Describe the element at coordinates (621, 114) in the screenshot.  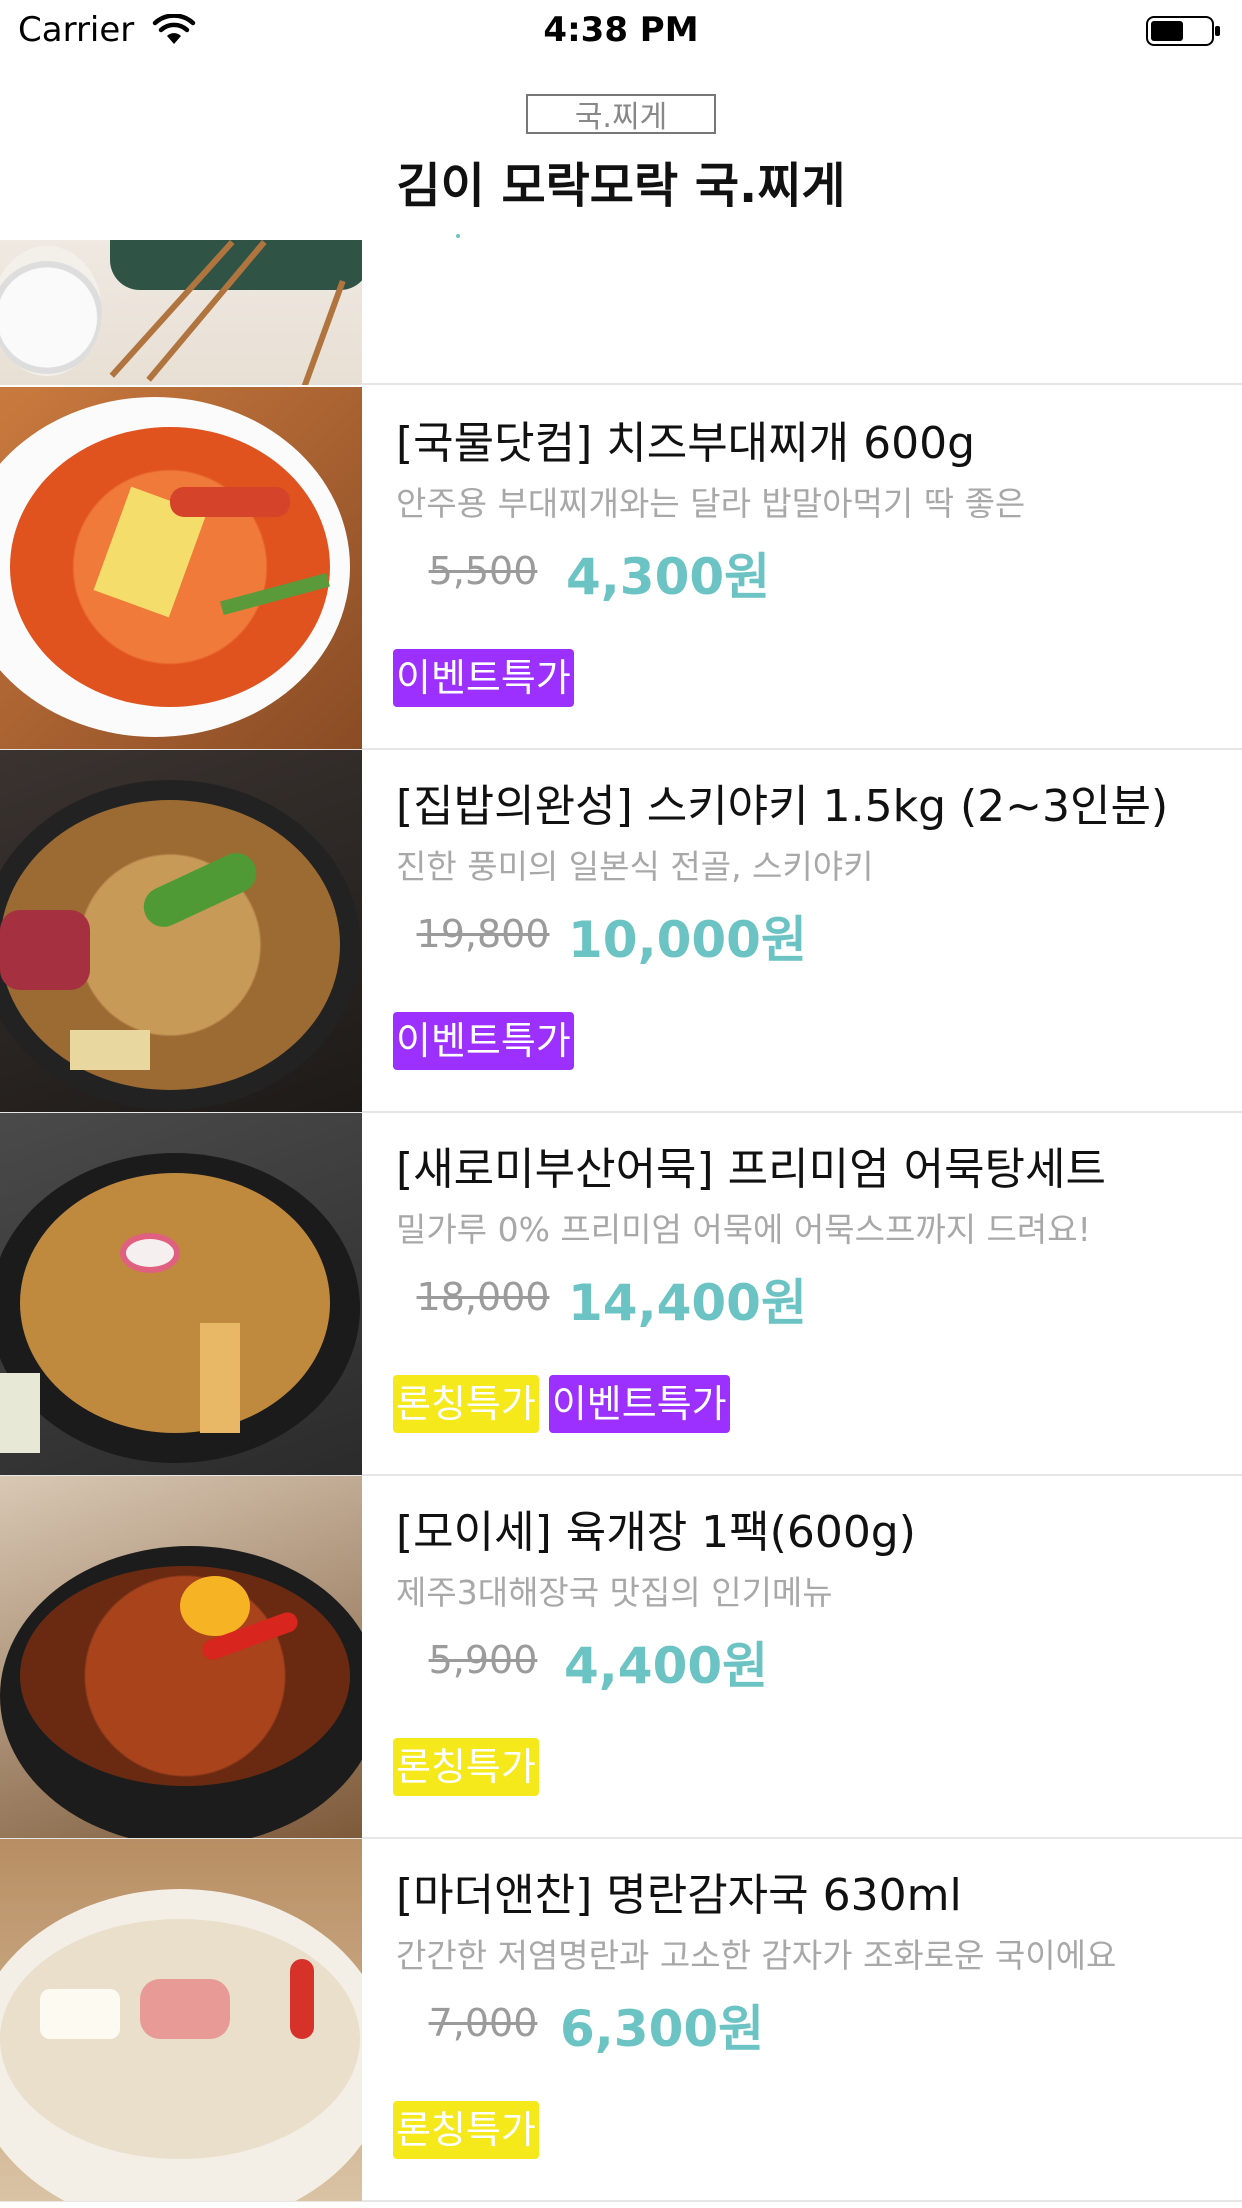
I see `category-chip: 국.찌게` at that location.